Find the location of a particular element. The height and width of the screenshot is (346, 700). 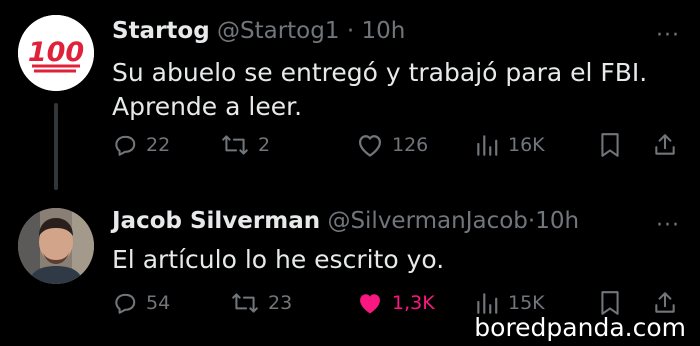

reply-button: 22 is located at coordinates (141, 145).